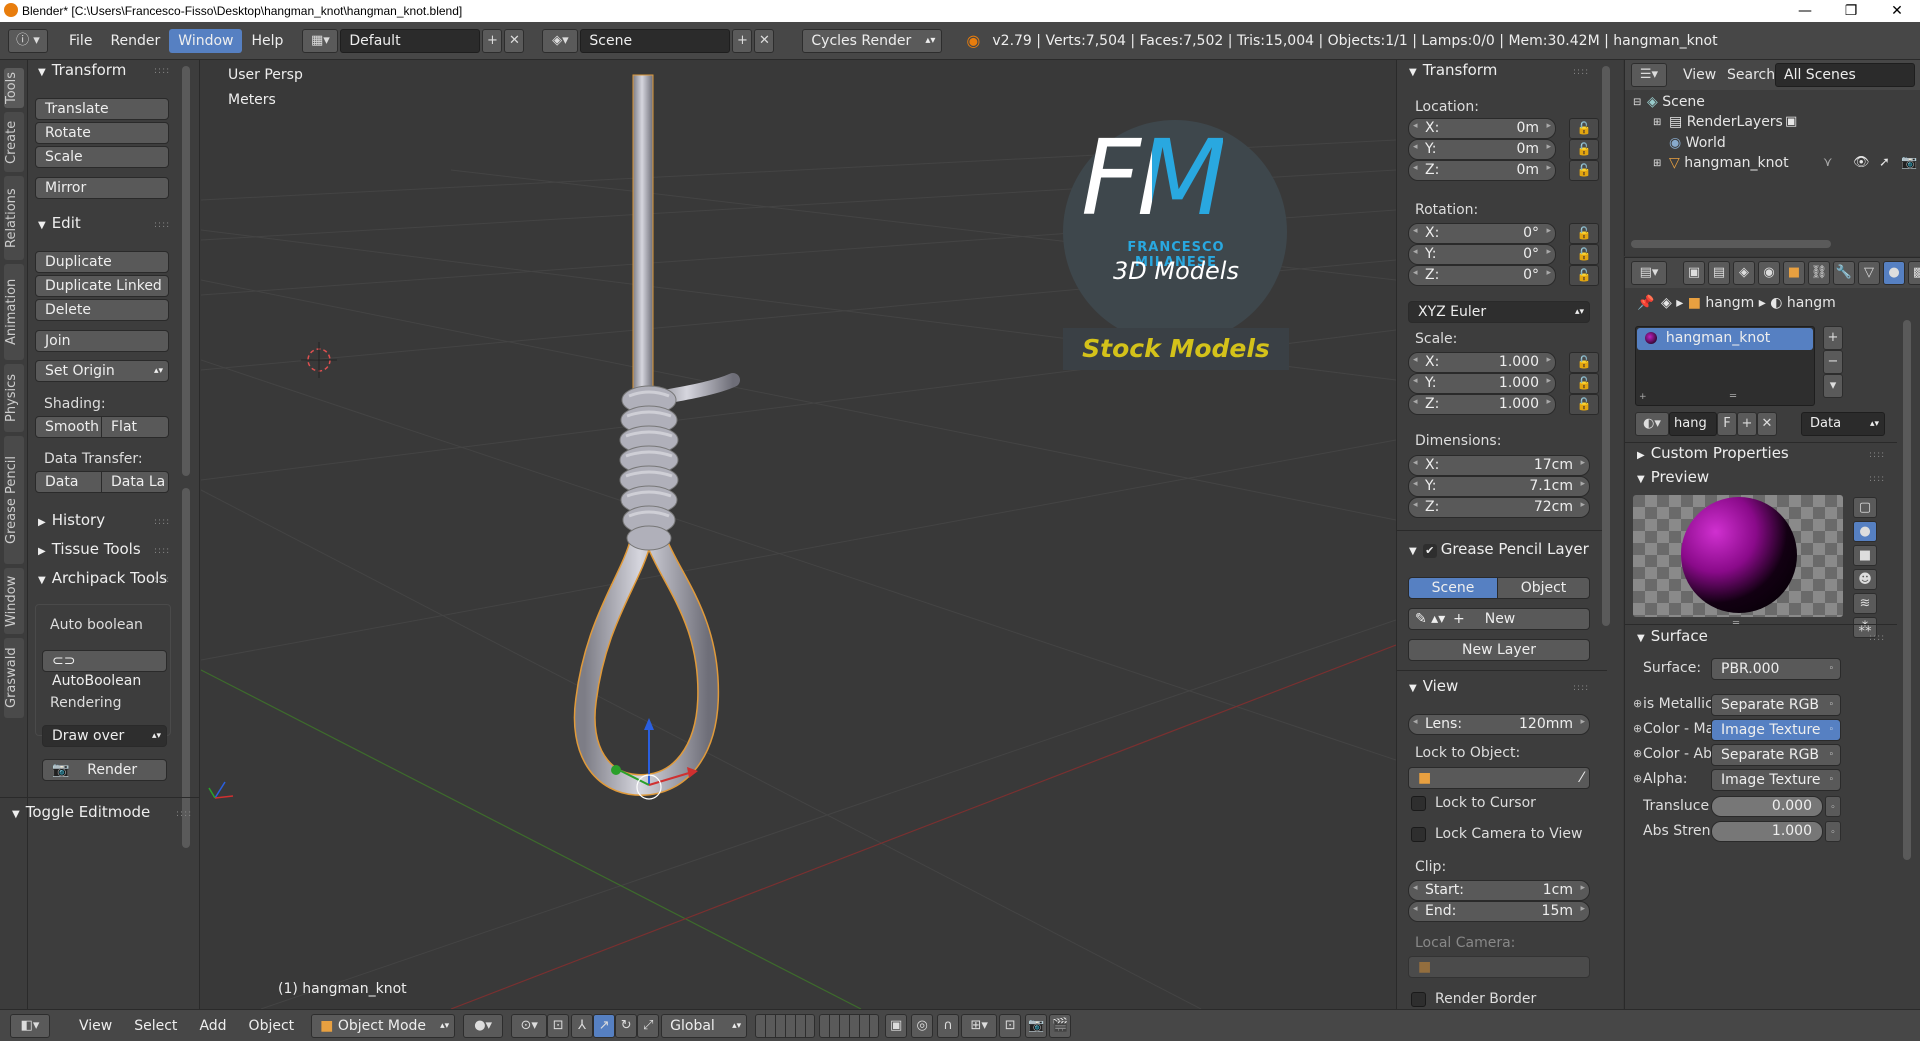 This screenshot has height=1041, width=1920. I want to click on duplicate-linked-button: Duplicate Linked, so click(102, 286).